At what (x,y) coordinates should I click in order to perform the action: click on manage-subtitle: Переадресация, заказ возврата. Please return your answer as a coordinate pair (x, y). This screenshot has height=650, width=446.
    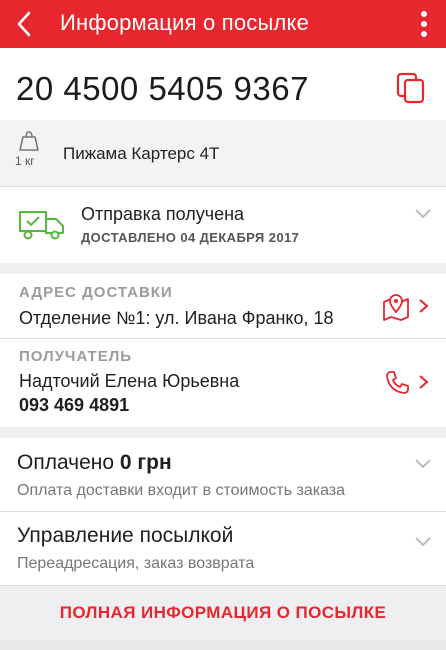
    Looking at the image, I should click on (136, 563).